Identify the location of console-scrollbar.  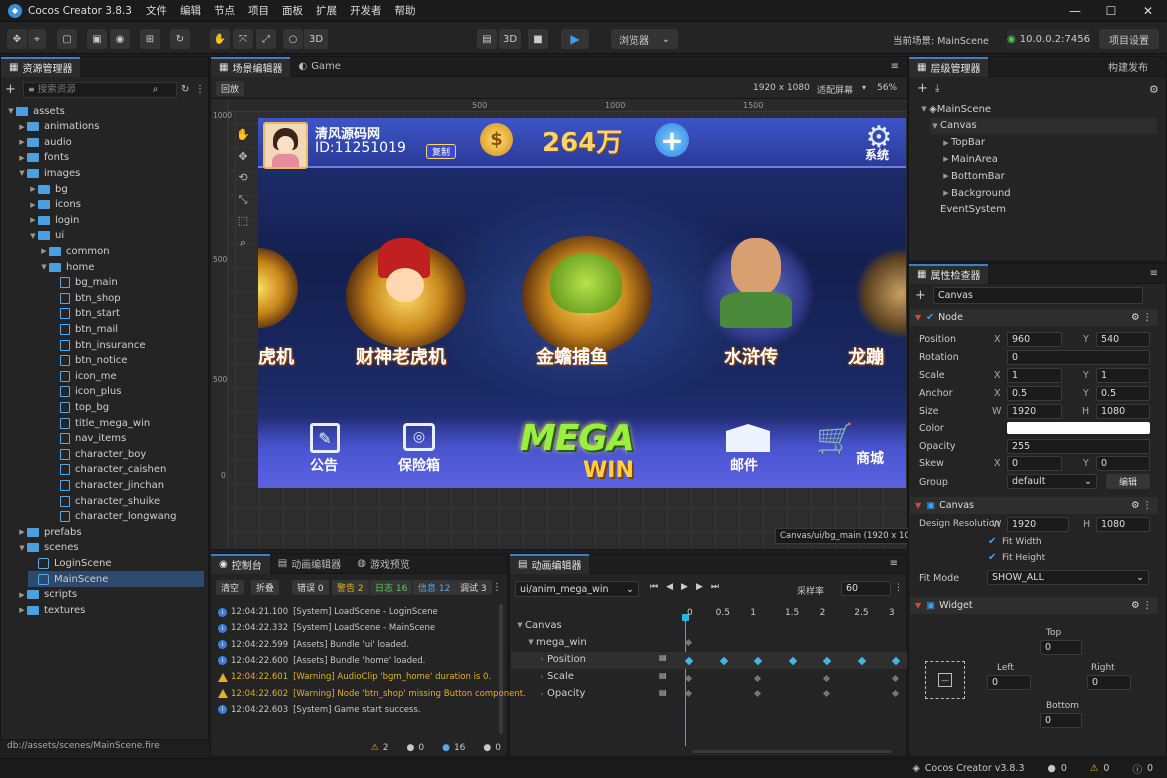
(501, 669).